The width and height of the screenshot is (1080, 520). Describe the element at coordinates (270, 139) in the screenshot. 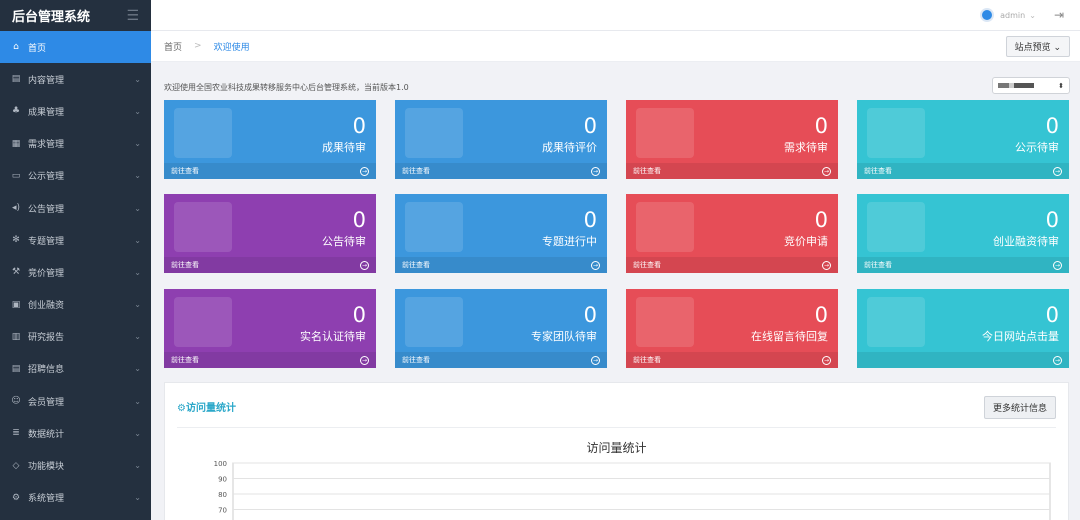

I see `stat-card: 0 成果待审 前往查看 →` at that location.